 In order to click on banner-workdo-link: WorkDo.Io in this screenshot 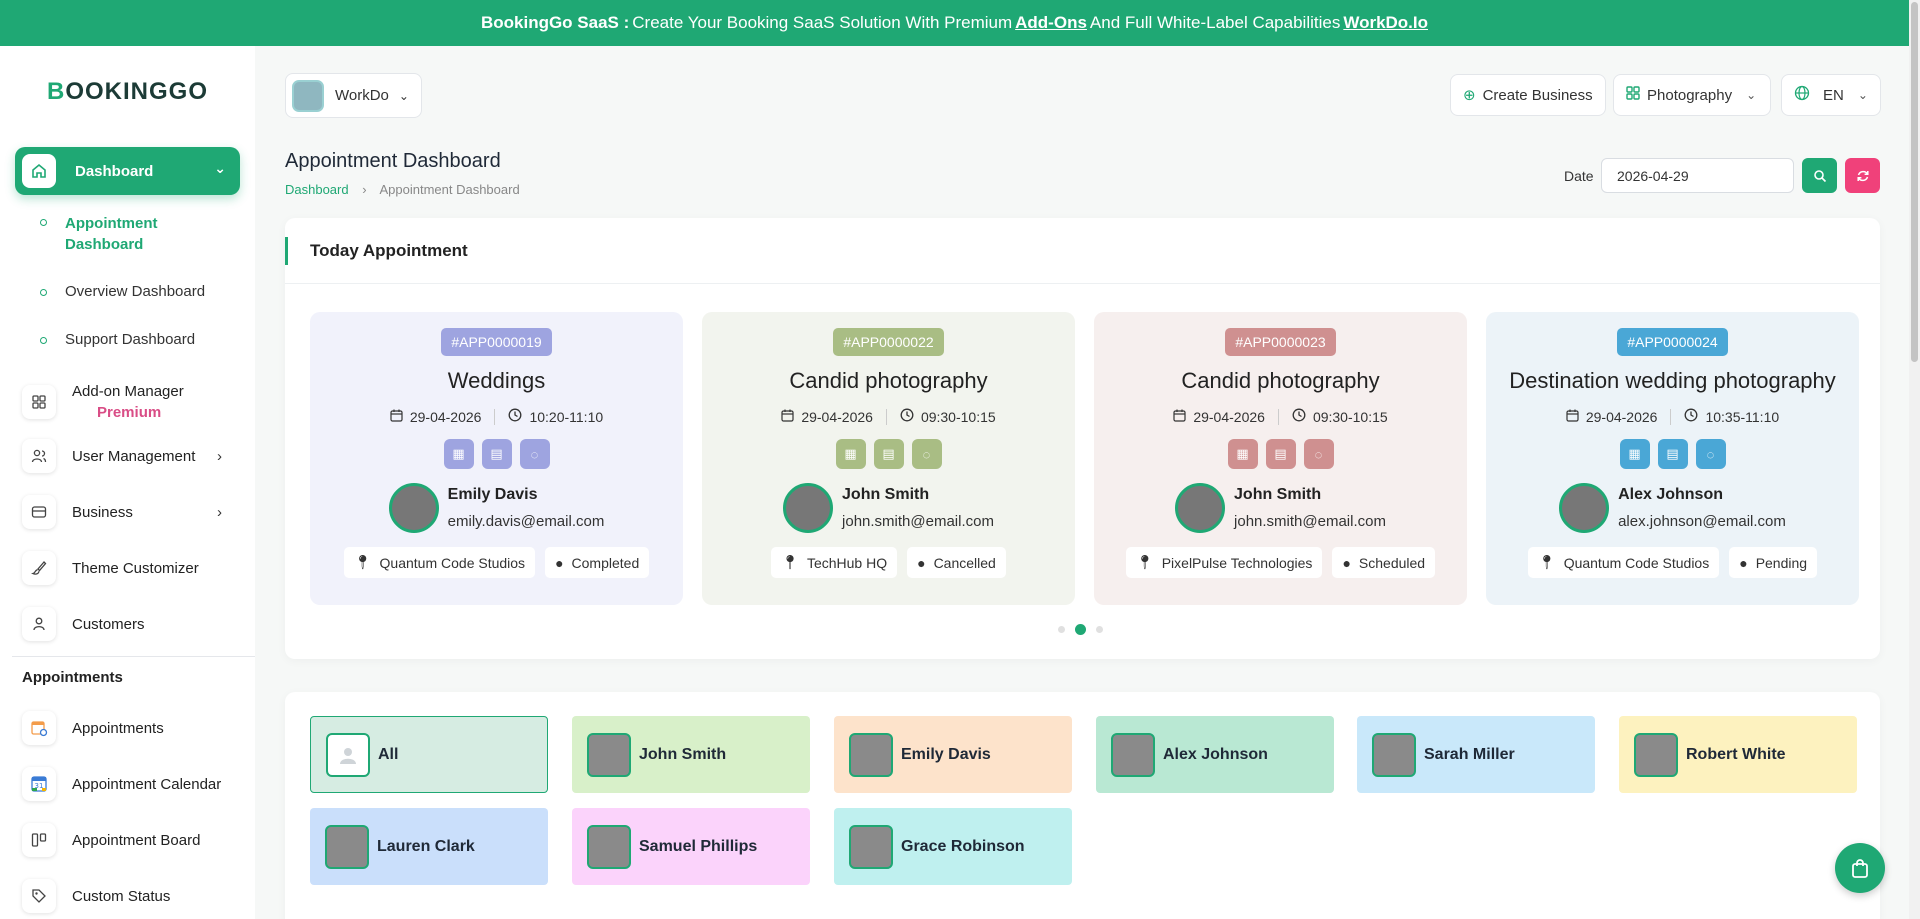, I will do `click(1385, 23)`.